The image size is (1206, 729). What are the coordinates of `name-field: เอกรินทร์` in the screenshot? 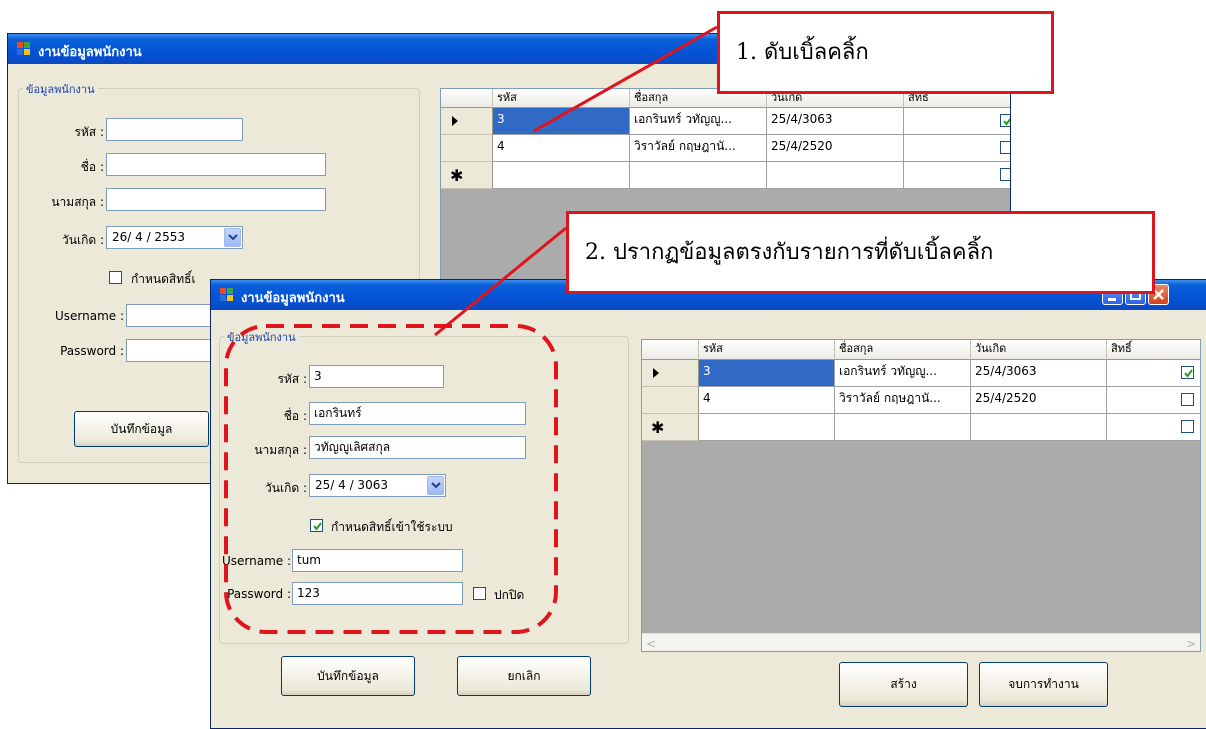 It's located at (417, 413).